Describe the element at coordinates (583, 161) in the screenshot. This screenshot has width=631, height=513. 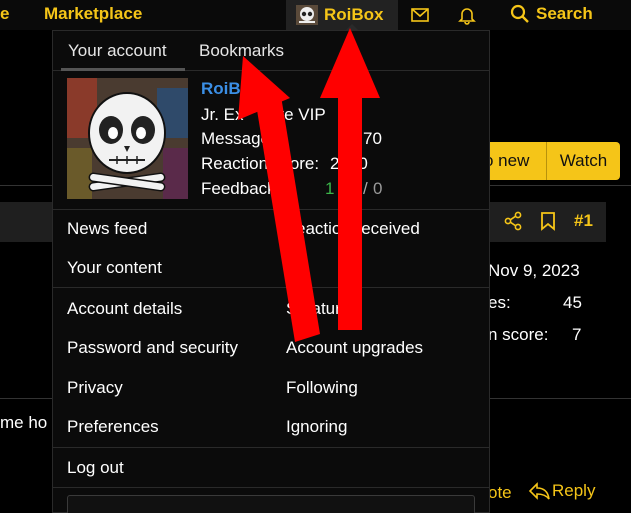
I see `watch-button: Watch` at that location.